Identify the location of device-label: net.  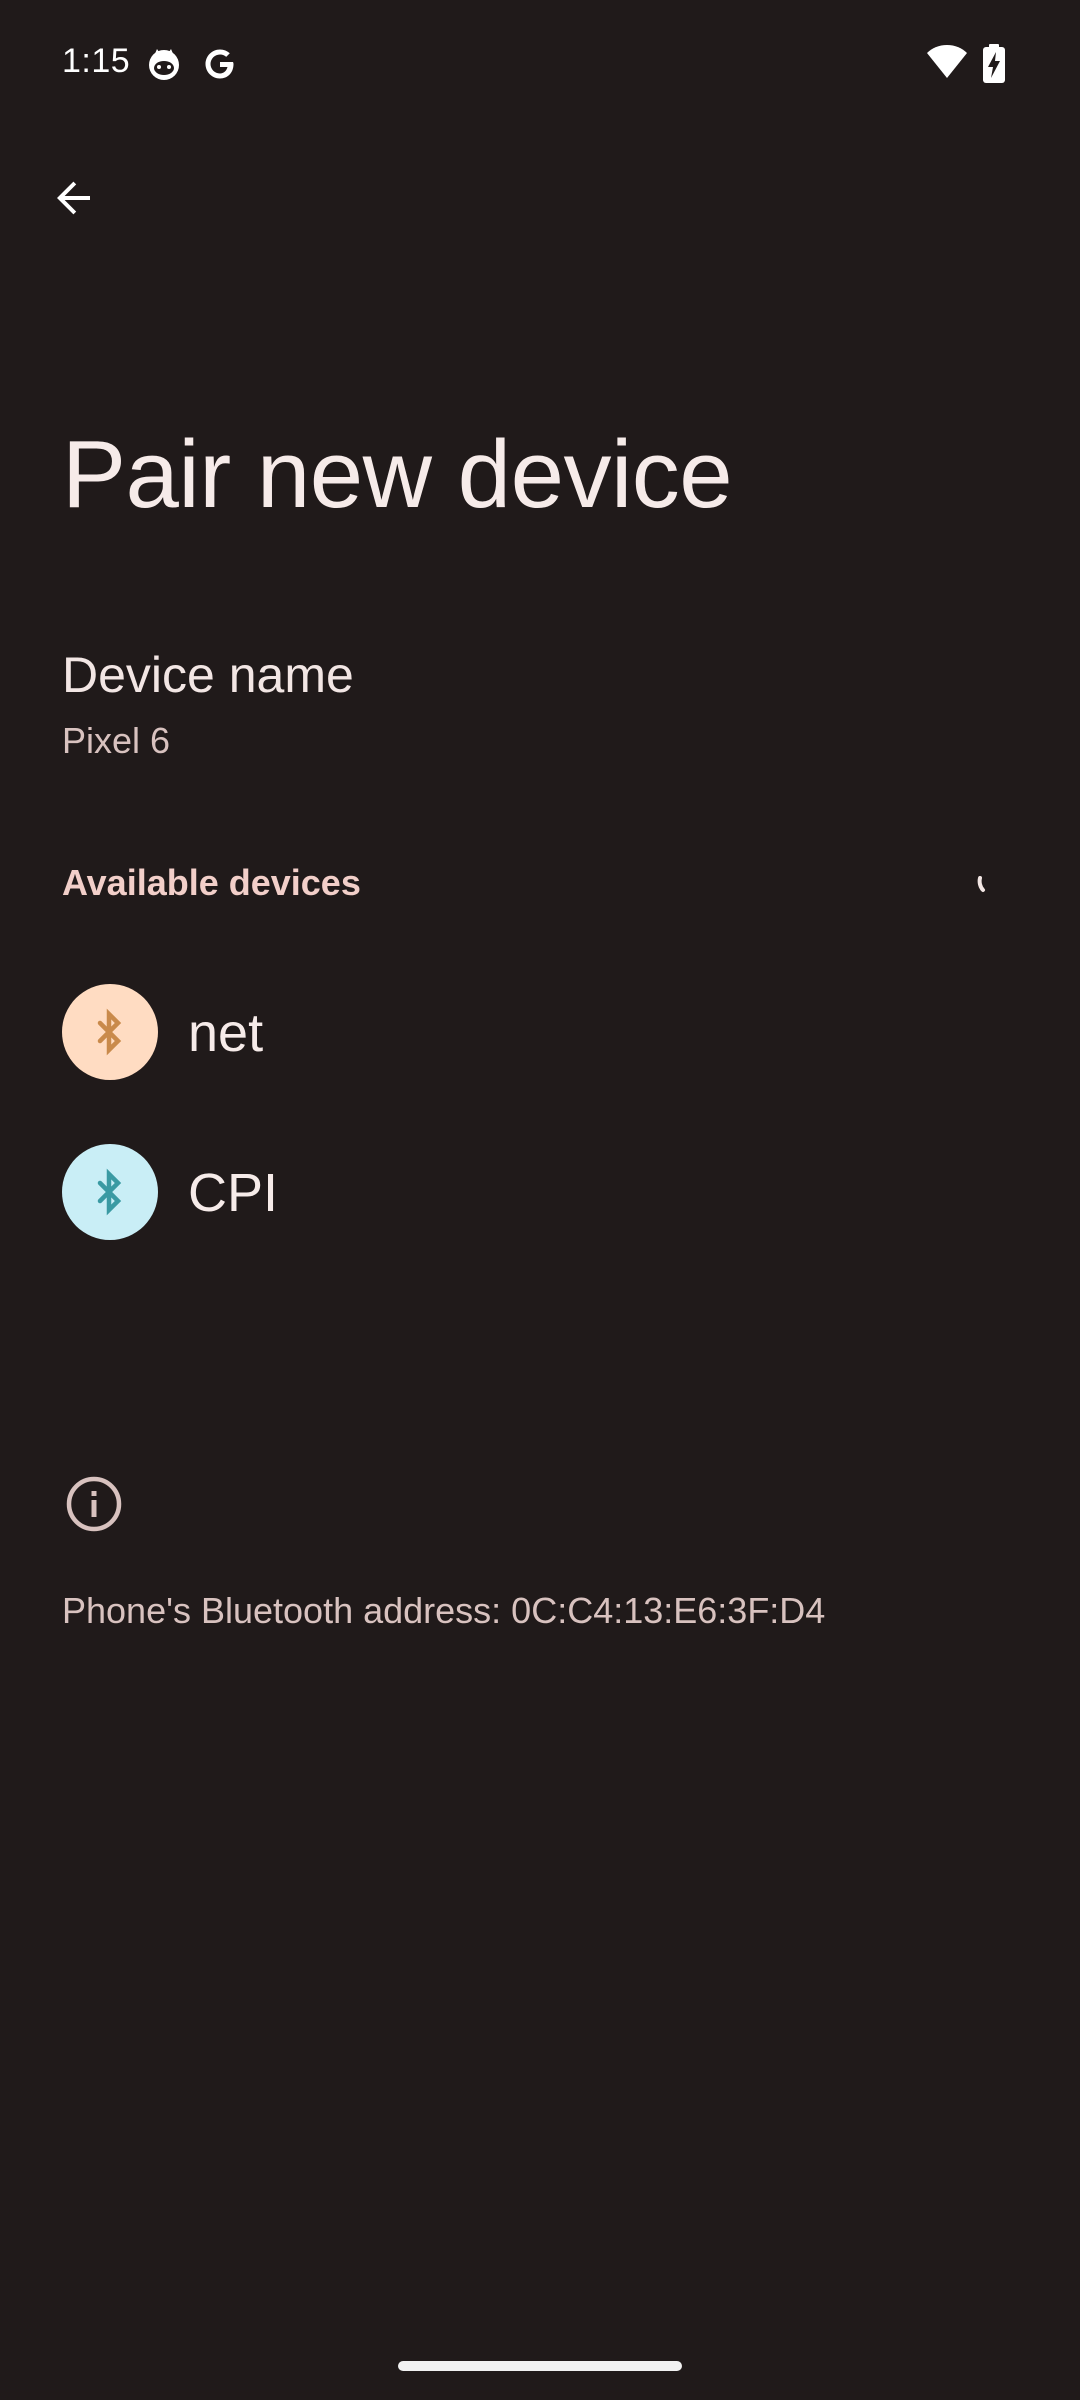
(226, 1033).